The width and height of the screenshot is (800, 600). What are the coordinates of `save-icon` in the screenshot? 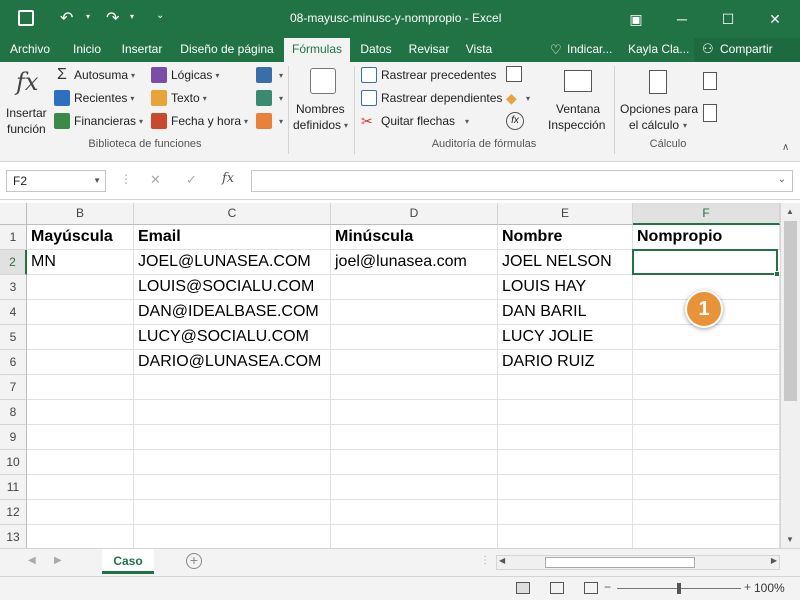 It's located at (26, 18).